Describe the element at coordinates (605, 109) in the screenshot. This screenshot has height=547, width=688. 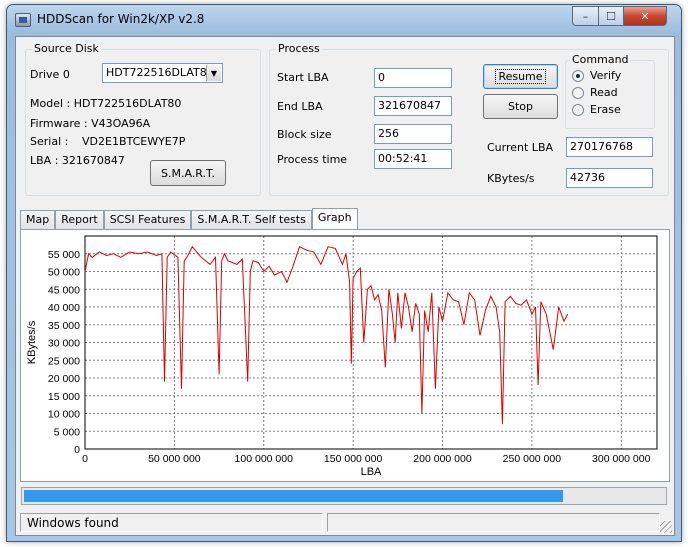
I see `erase-radio-label: Erase` at that location.